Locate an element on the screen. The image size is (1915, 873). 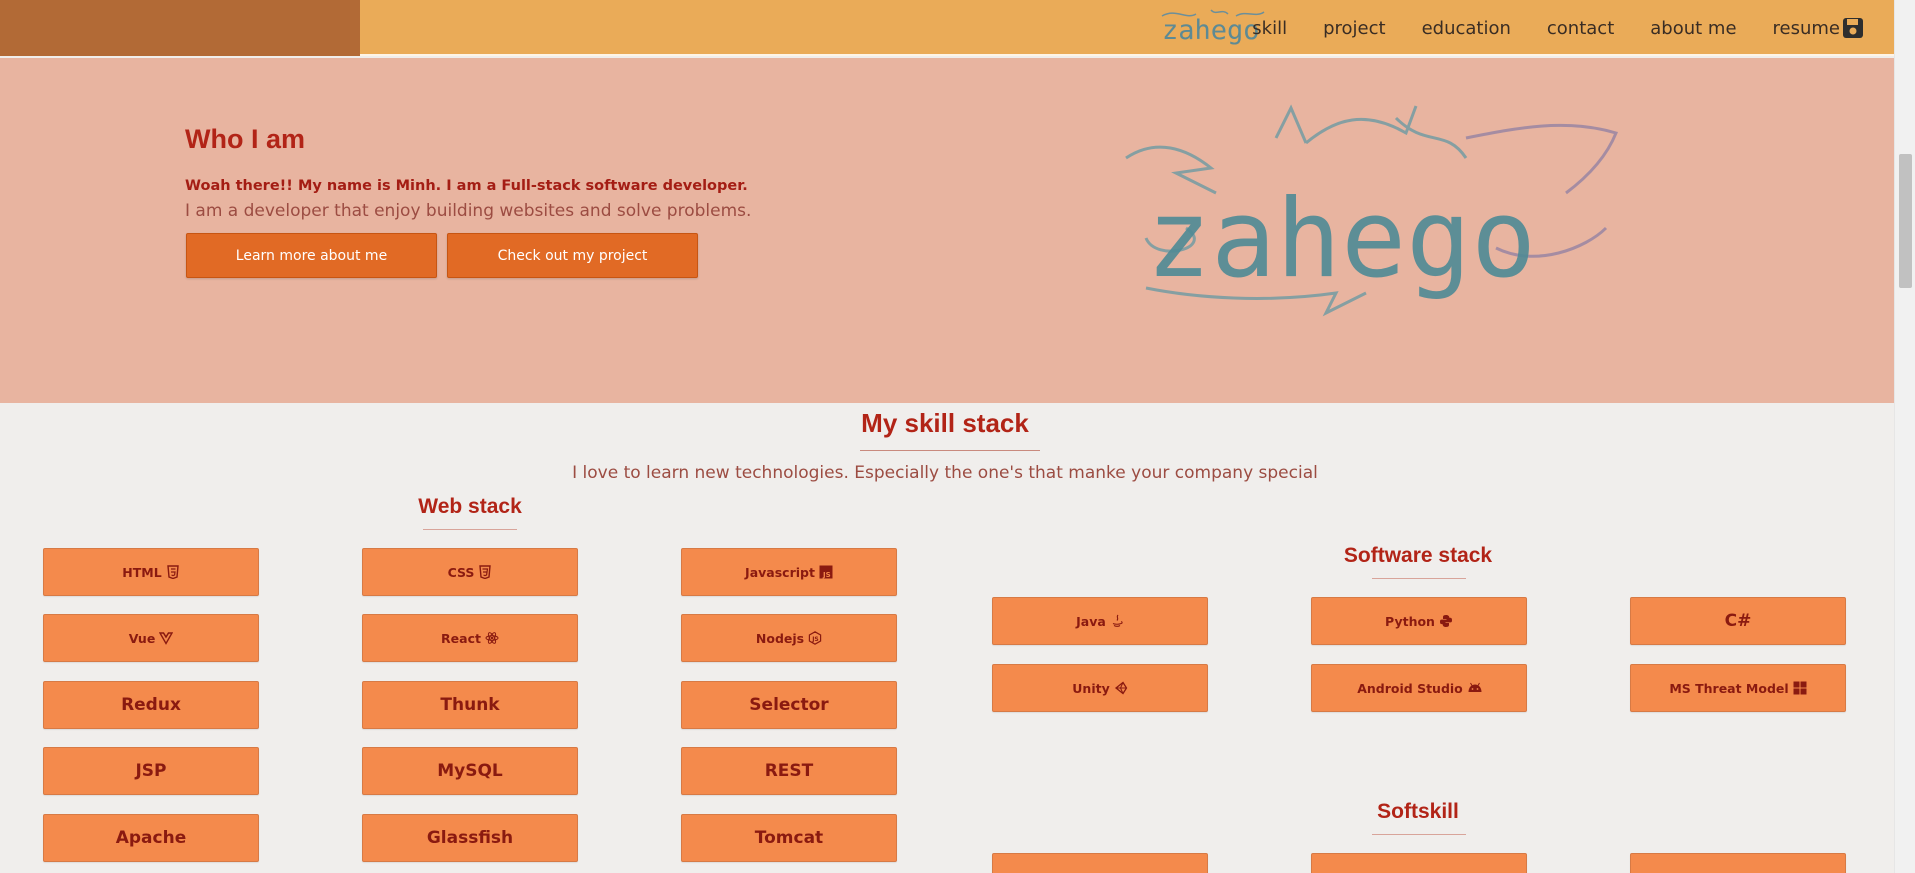
skill-label: CSS is located at coordinates (461, 572).